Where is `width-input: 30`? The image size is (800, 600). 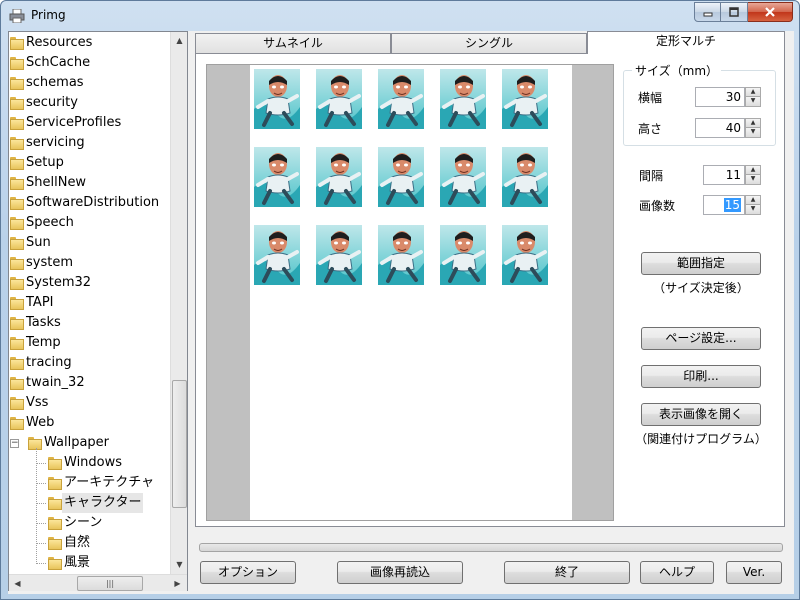
width-input: 30 is located at coordinates (720, 97).